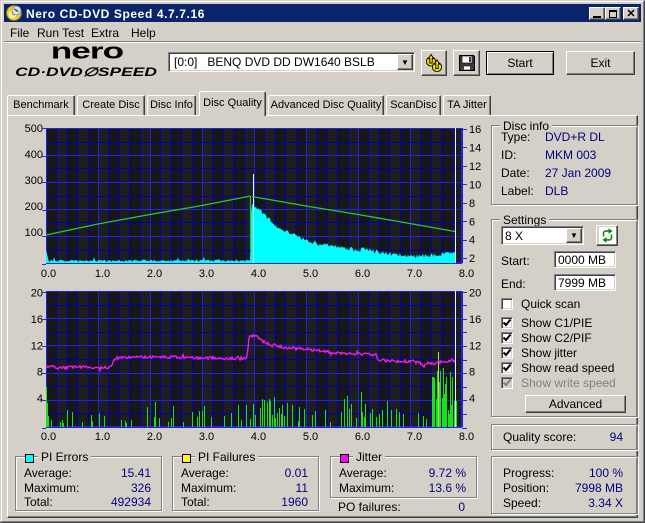  I want to click on svg-text: 300, so click(34, 181).